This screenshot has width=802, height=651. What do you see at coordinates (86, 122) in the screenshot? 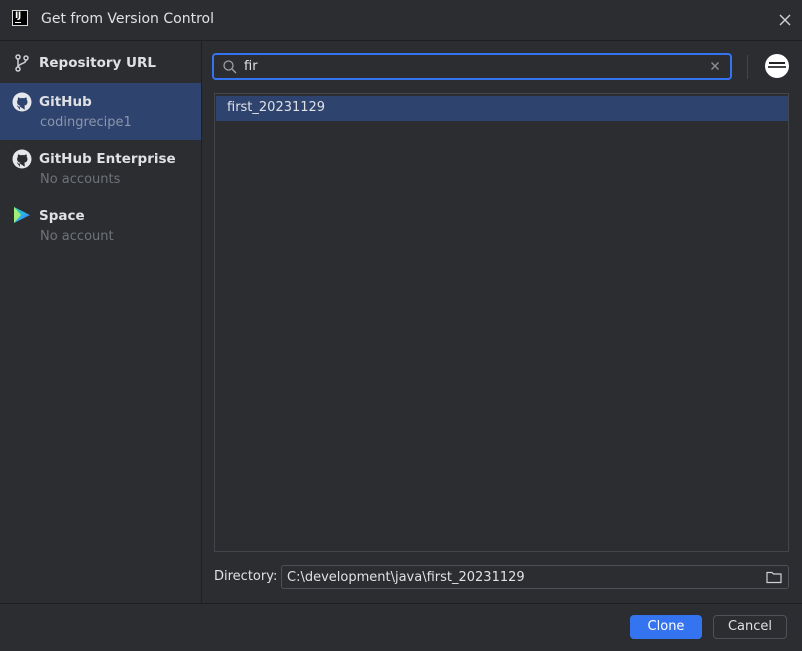
I see `sidebar-item-account: codingrecipe1` at bounding box center [86, 122].